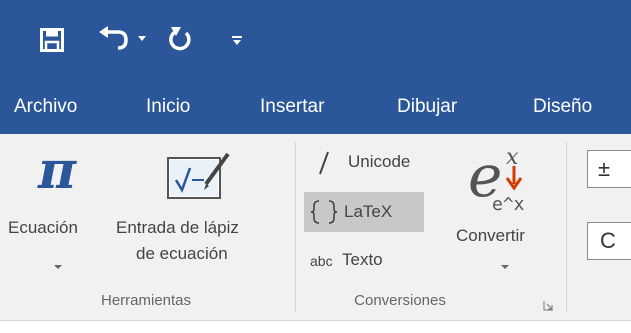 This screenshot has height=333, width=631. I want to click on tab-dibujar: Dibujar, so click(427, 109).